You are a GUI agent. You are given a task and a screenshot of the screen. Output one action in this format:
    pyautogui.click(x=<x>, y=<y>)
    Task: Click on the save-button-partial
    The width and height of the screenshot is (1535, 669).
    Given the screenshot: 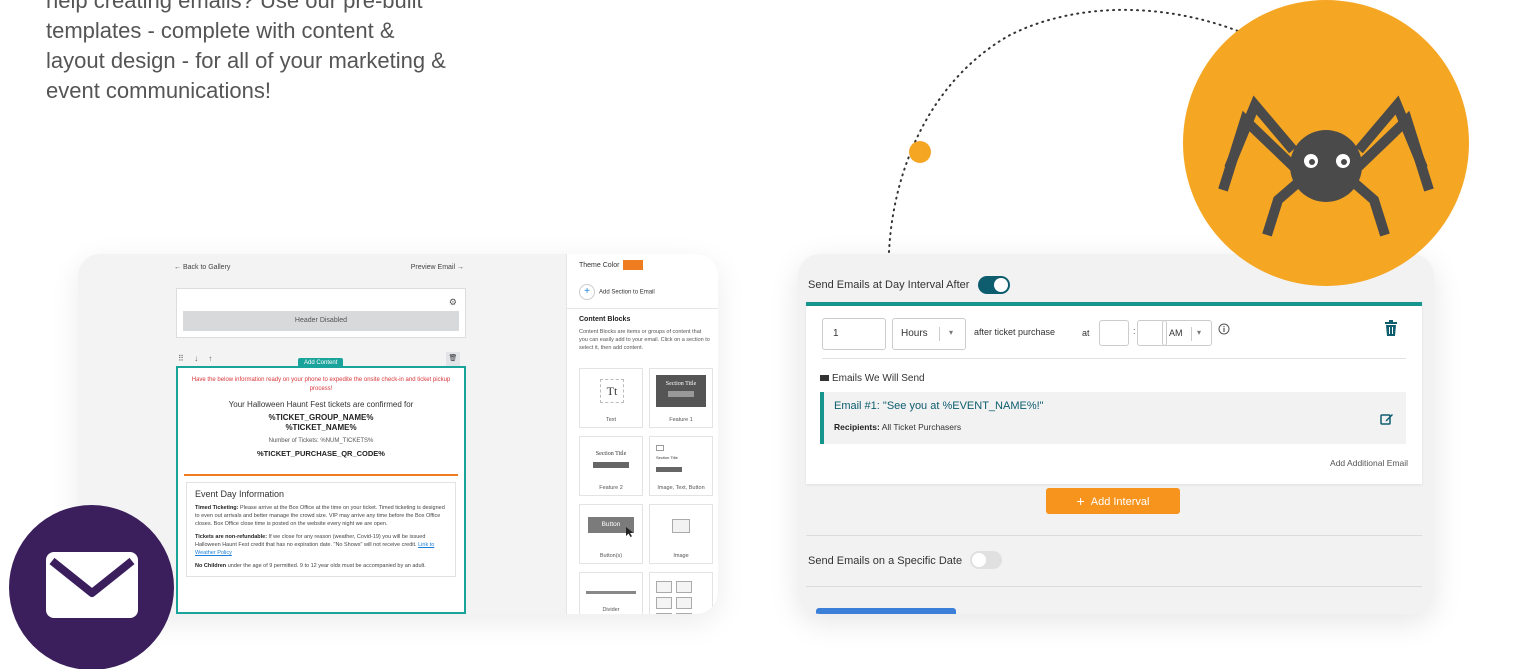 What is the action you would take?
    pyautogui.click(x=886, y=611)
    